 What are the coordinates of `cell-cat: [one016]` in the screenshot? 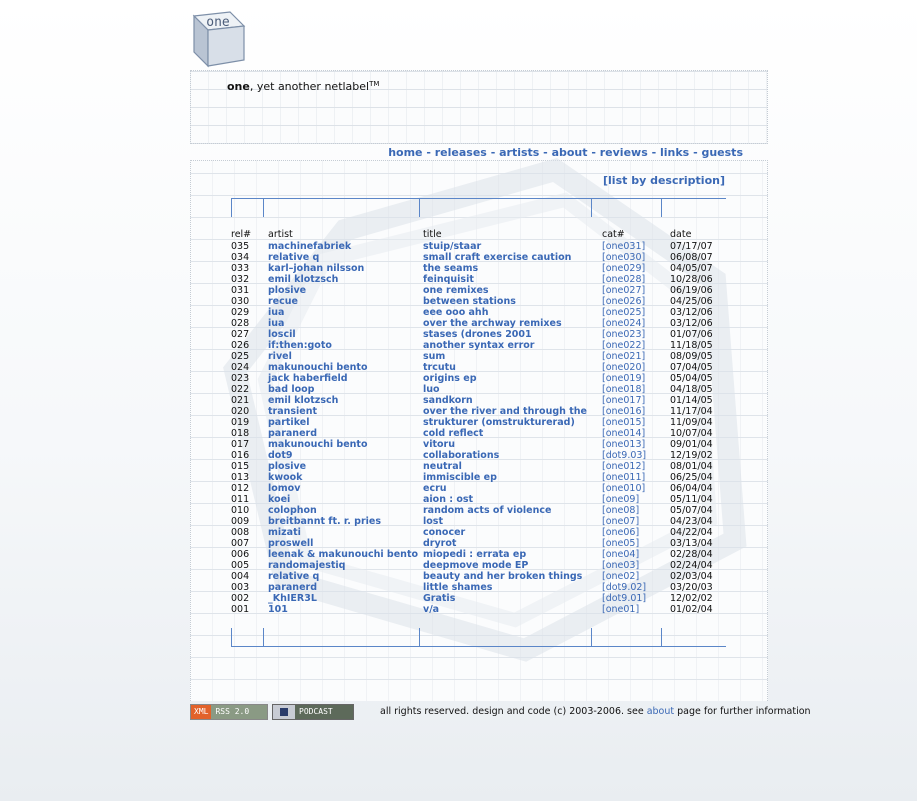 It's located at (636, 411).